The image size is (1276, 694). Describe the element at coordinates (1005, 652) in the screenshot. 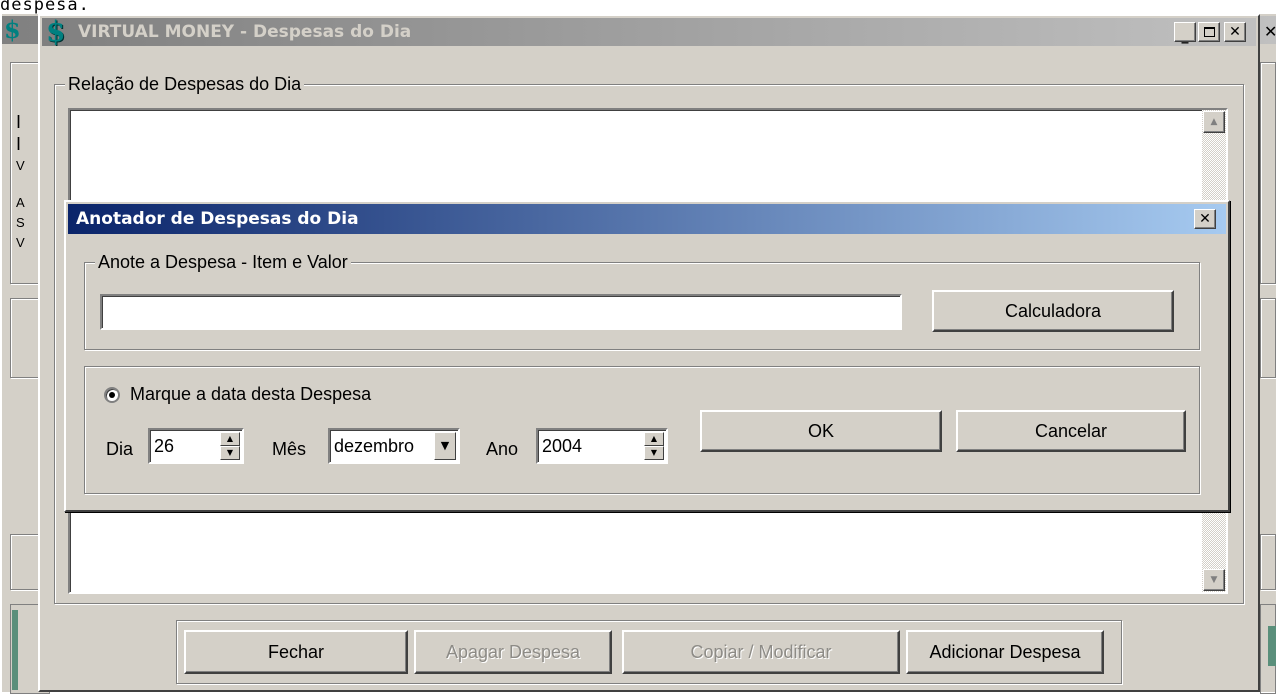

I see `add-expense-button: Adicionar Despesa` at that location.